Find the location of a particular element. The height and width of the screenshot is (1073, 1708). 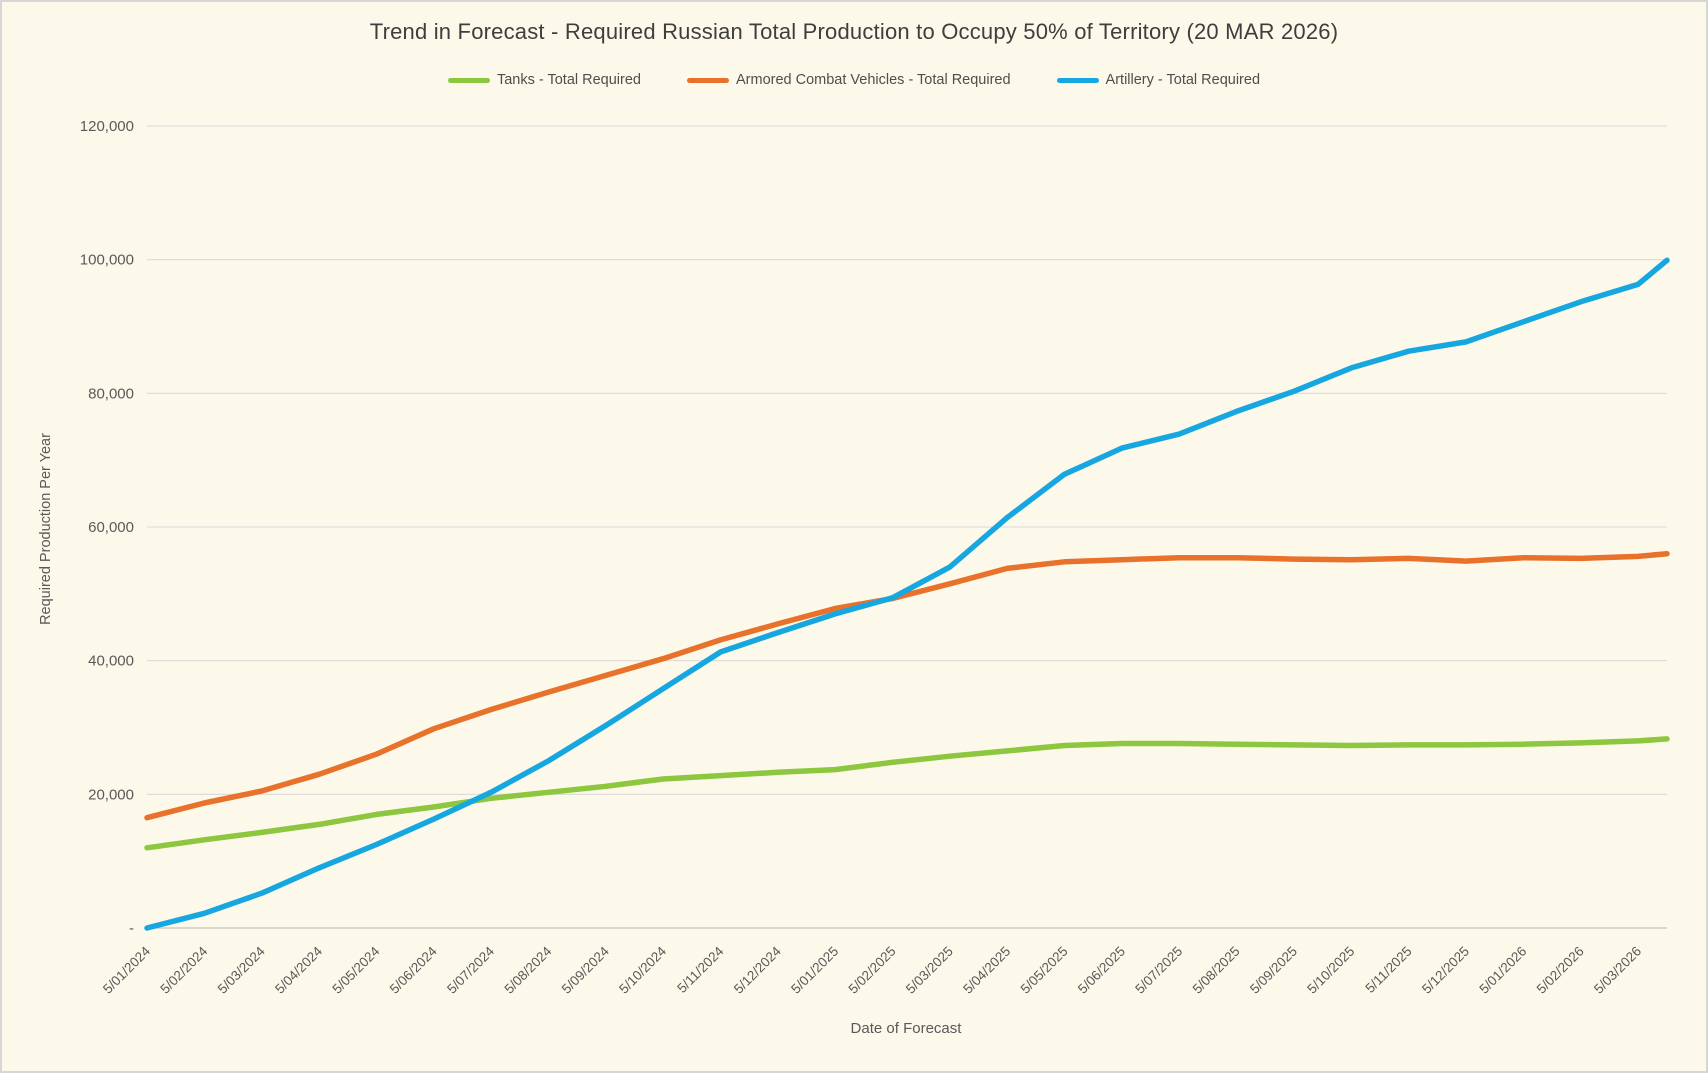

x-tick-label: 5/02/2025 is located at coordinates (872, 970).